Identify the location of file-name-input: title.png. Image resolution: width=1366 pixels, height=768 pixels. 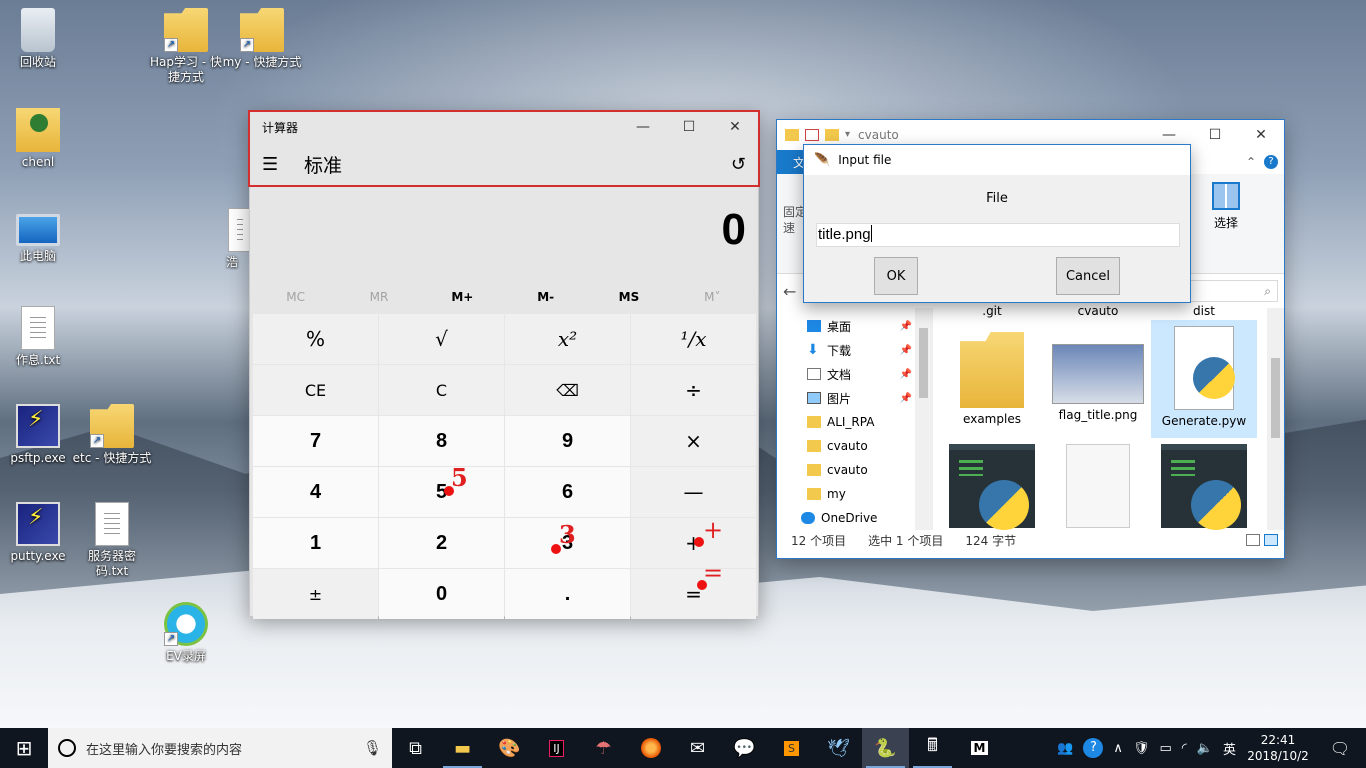
(998, 235).